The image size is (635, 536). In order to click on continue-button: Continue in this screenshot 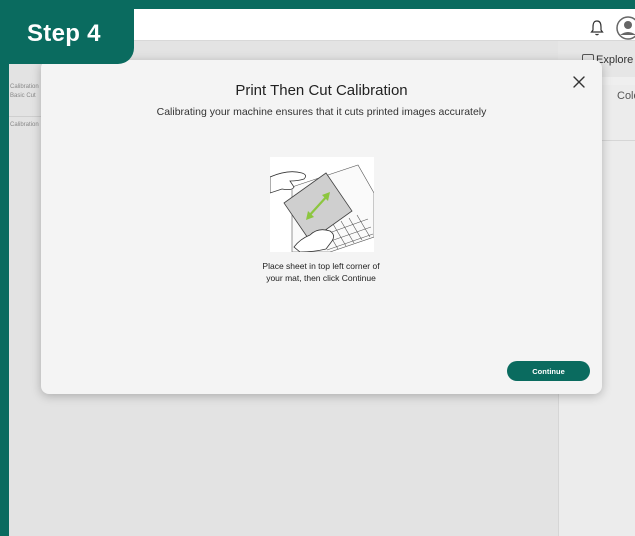, I will do `click(548, 371)`.